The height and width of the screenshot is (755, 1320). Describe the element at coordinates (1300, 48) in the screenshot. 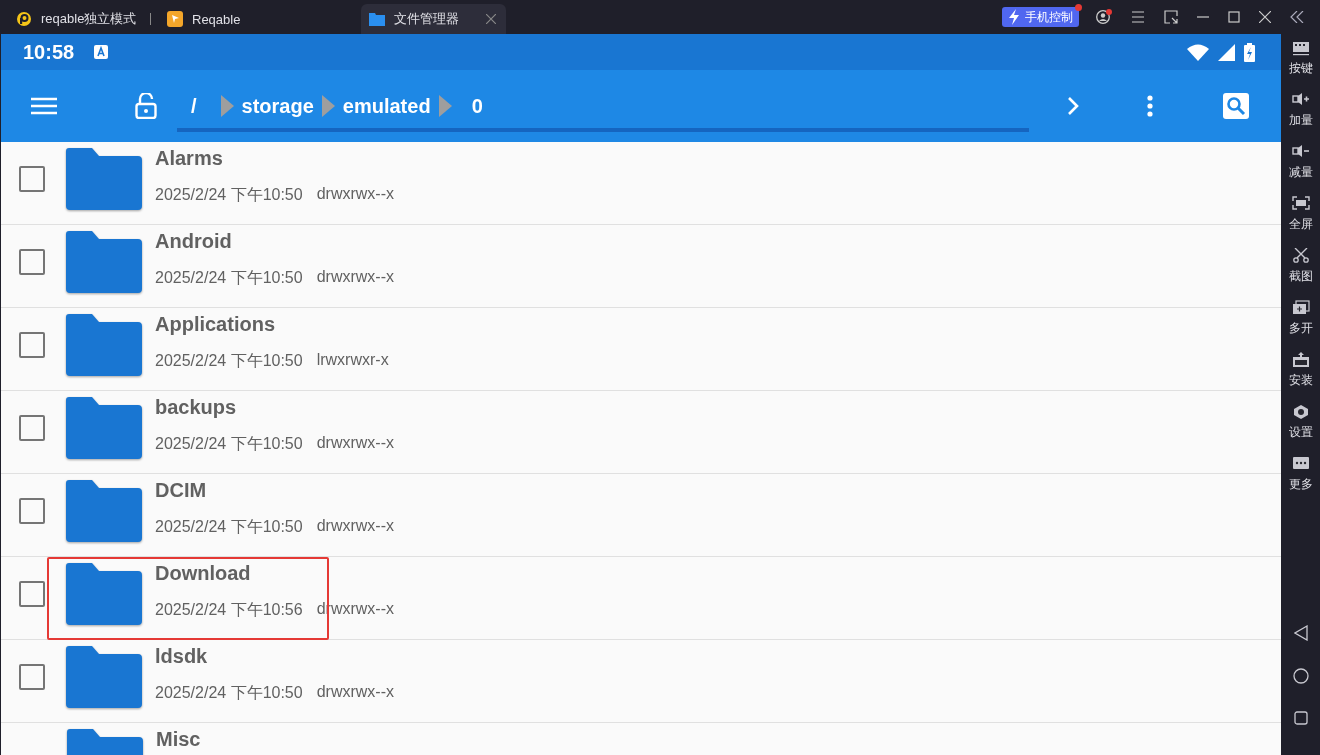

I see `keyboard-icon` at that location.